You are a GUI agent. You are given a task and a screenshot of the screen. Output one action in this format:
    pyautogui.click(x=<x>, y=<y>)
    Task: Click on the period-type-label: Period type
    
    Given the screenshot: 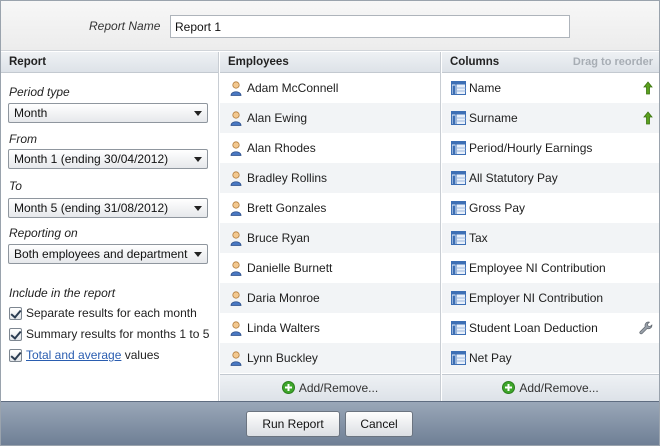 What is the action you would take?
    pyautogui.click(x=39, y=92)
    